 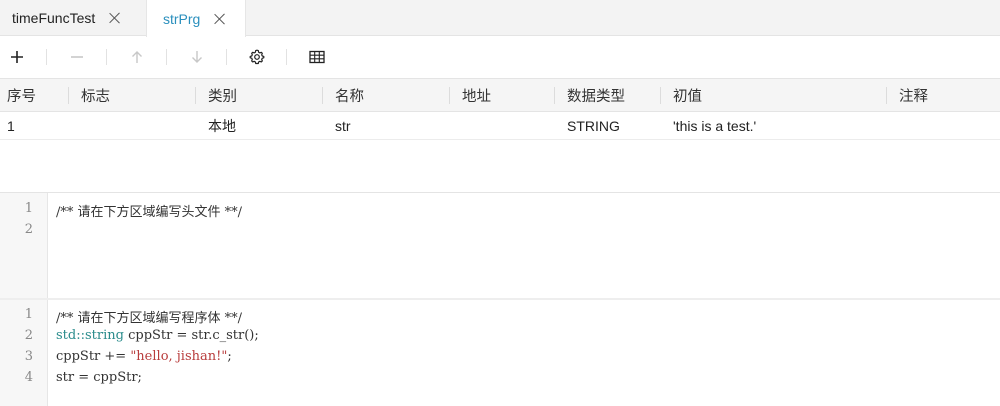 I want to click on move-up-button, so click(x=137, y=57).